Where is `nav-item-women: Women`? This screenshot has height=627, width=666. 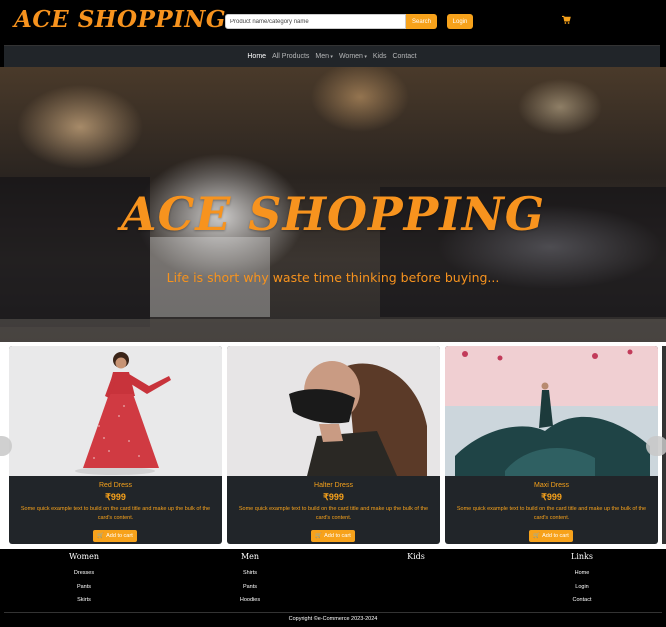 nav-item-women: Women is located at coordinates (353, 56).